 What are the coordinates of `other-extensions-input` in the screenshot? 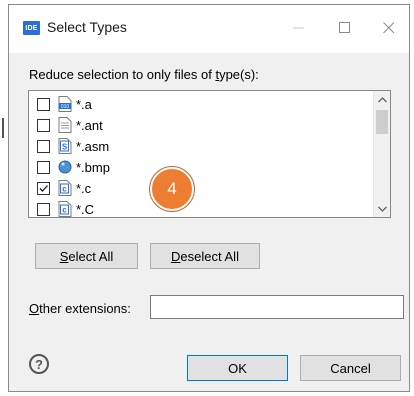 It's located at (277, 307).